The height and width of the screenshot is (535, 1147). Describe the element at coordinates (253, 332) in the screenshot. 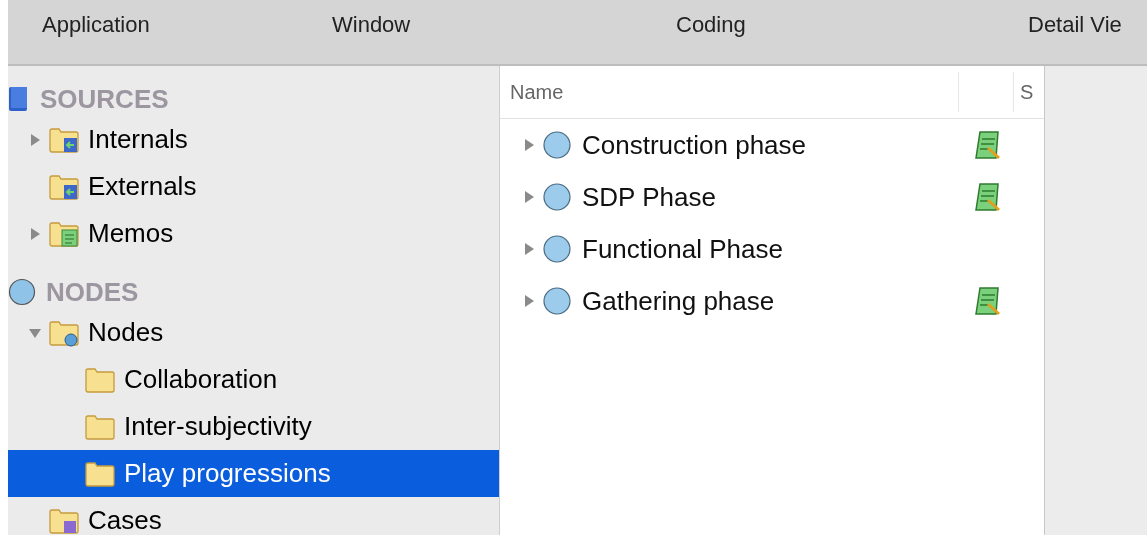

I see `tree-item: Nodes` at that location.